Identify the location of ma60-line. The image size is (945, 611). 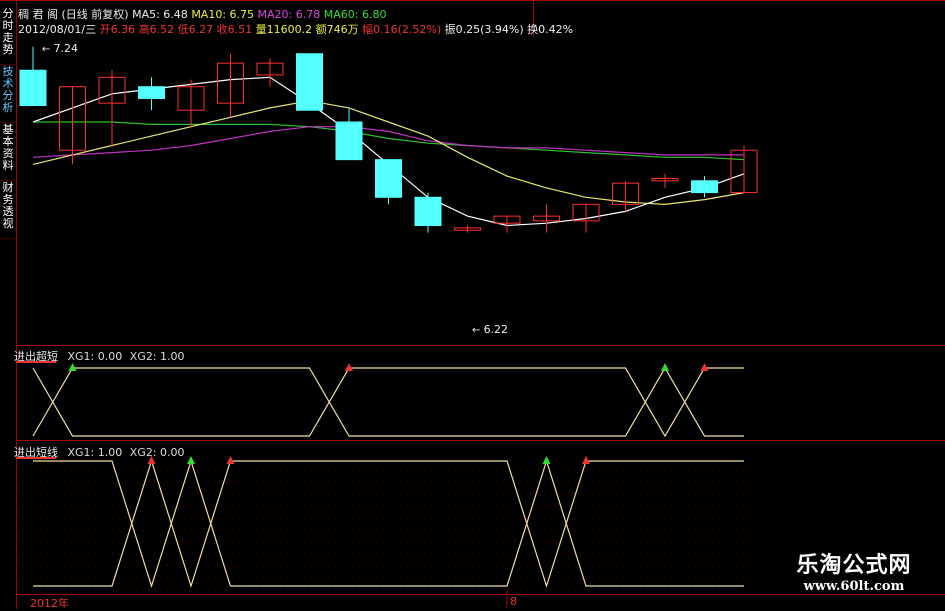
(389, 141).